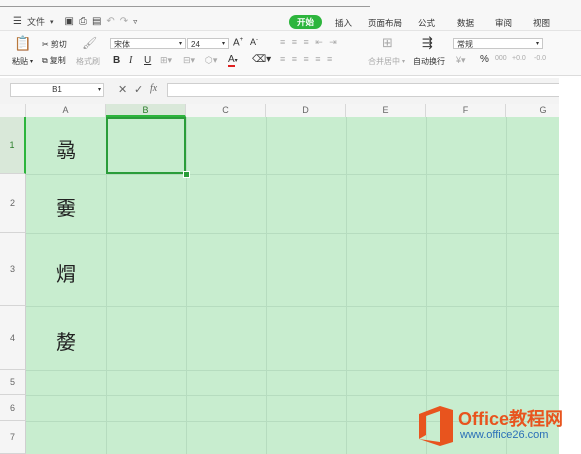  I want to click on row-header-4: 4, so click(13, 338).